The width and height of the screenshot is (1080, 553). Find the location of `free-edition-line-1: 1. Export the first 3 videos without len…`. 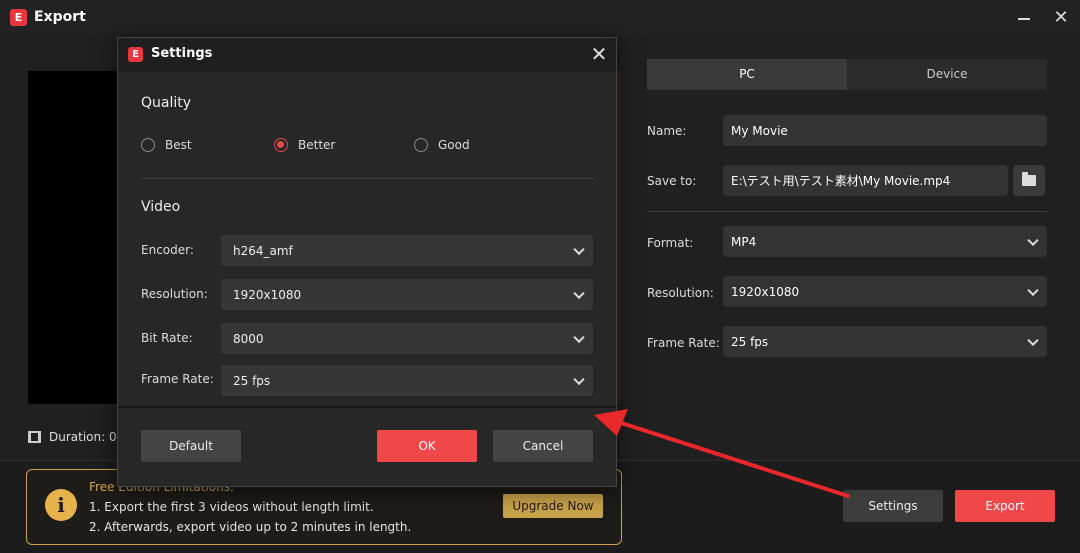

free-edition-line-1: 1. Export the first 3 videos without len… is located at coordinates (231, 507).